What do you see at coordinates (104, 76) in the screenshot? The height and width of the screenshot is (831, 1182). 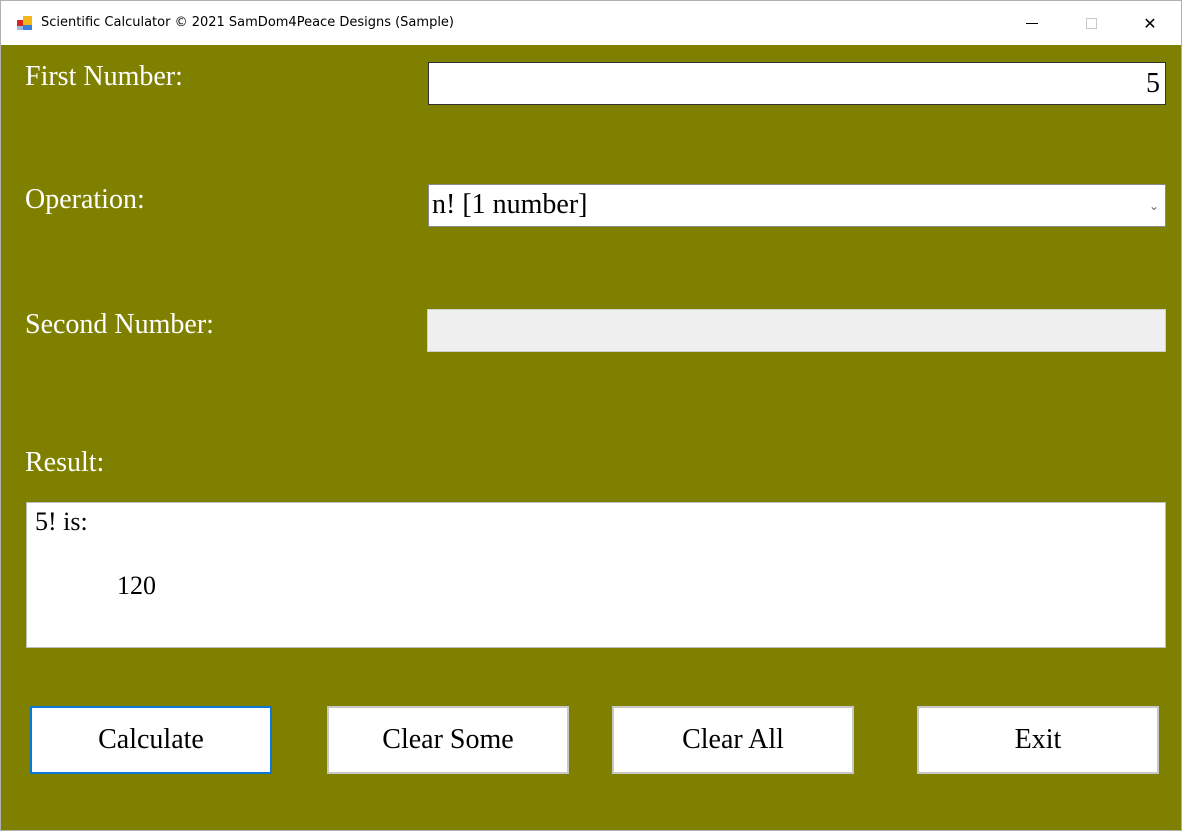 I see `first-number-label: First Number:` at bounding box center [104, 76].